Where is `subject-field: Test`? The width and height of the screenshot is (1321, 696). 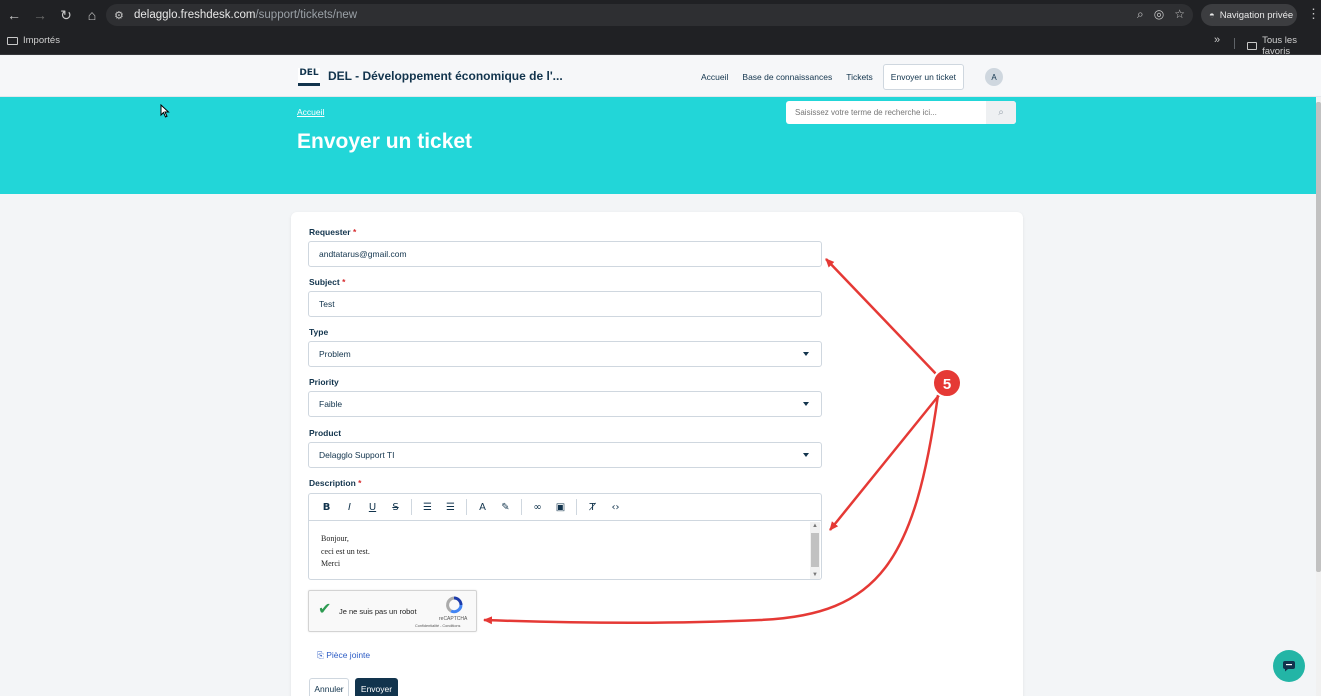 subject-field: Test is located at coordinates (565, 304).